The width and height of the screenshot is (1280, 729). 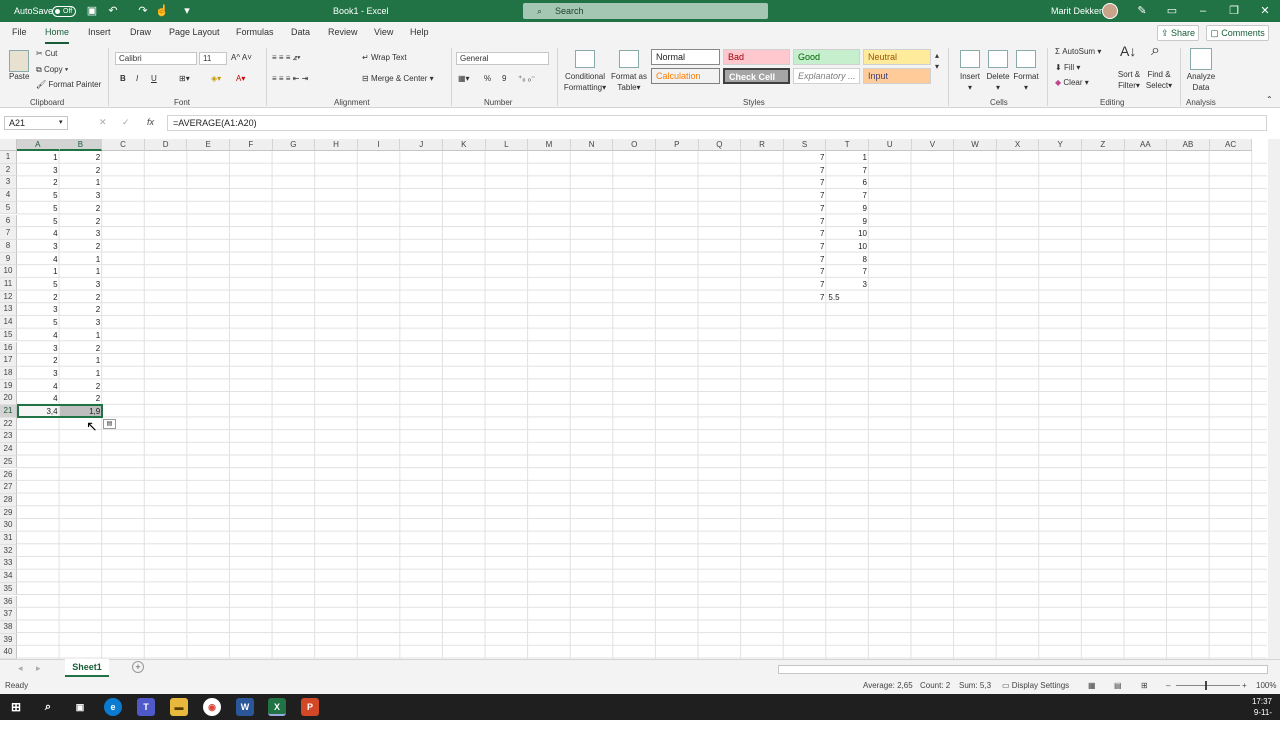 I want to click on format-cells-button: Format ▾, so click(x=1026, y=82).